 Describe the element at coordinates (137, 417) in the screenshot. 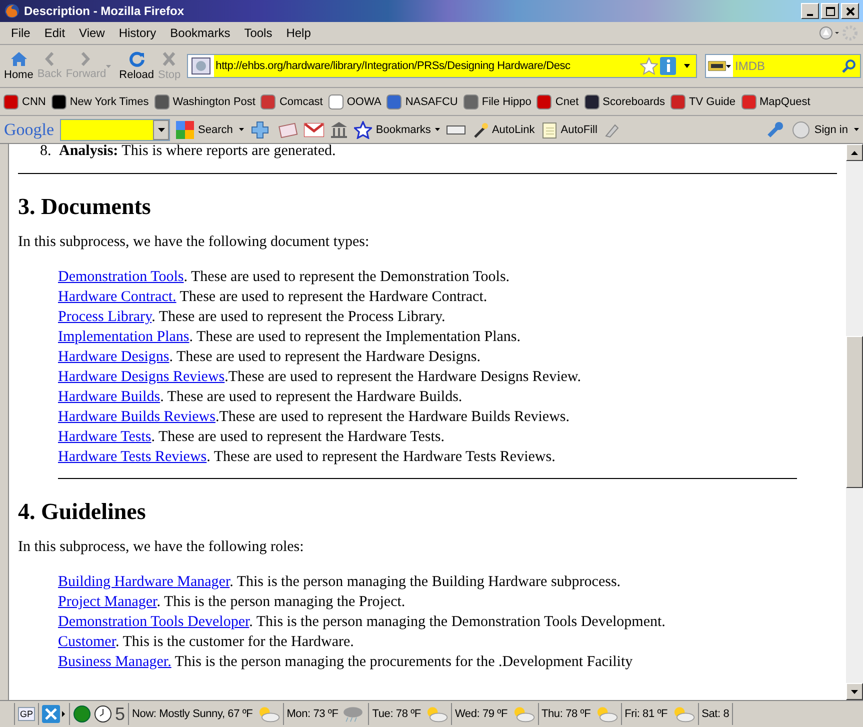

I see `document-link: Hardware Builds Reviews` at that location.